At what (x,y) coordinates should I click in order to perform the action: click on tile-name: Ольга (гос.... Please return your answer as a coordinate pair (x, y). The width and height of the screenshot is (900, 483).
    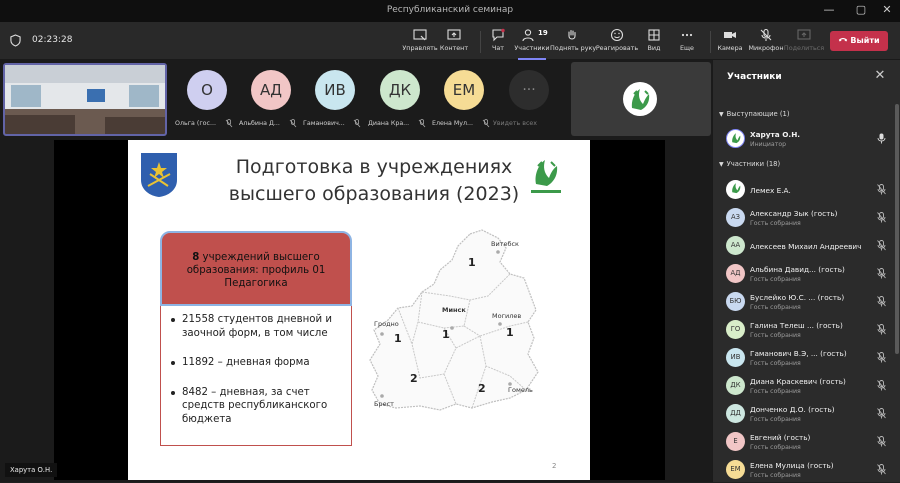
    Looking at the image, I should click on (195, 123).